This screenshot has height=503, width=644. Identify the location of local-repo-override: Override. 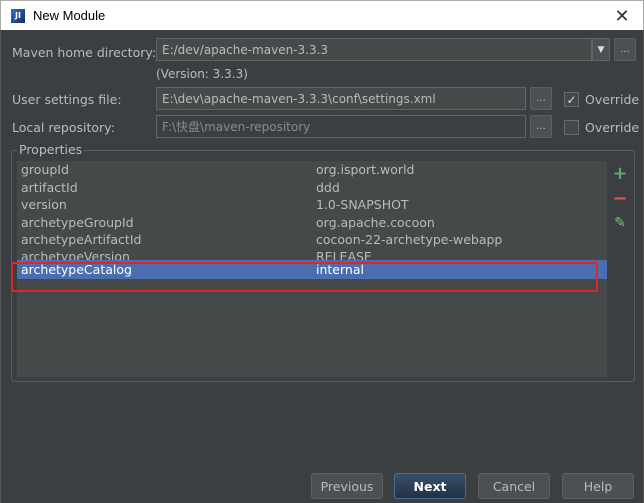
(601, 127).